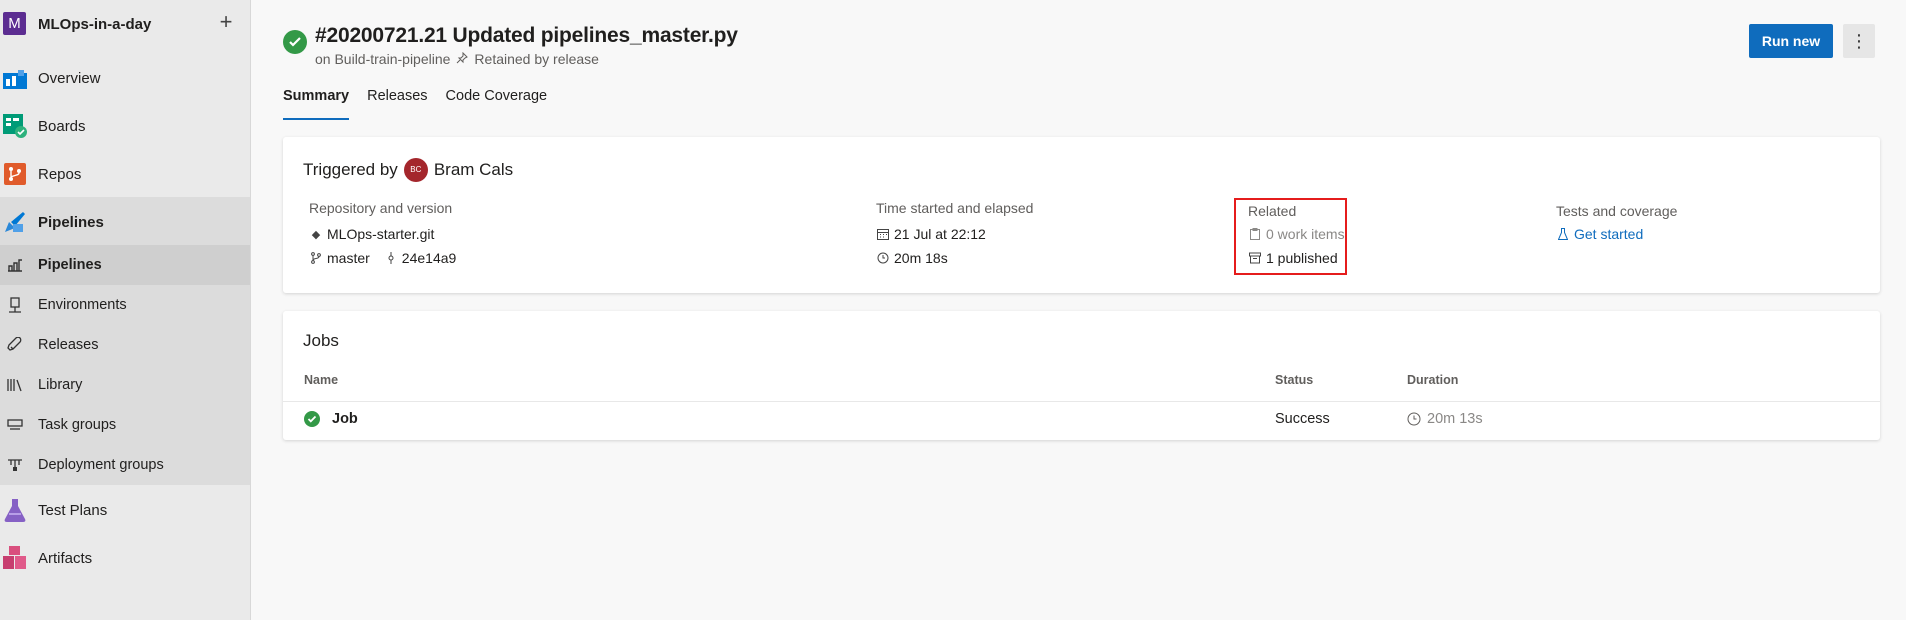 This screenshot has height=620, width=1906. Describe the element at coordinates (125, 78) in the screenshot. I see `sidebar-item-overview: Overview` at that location.